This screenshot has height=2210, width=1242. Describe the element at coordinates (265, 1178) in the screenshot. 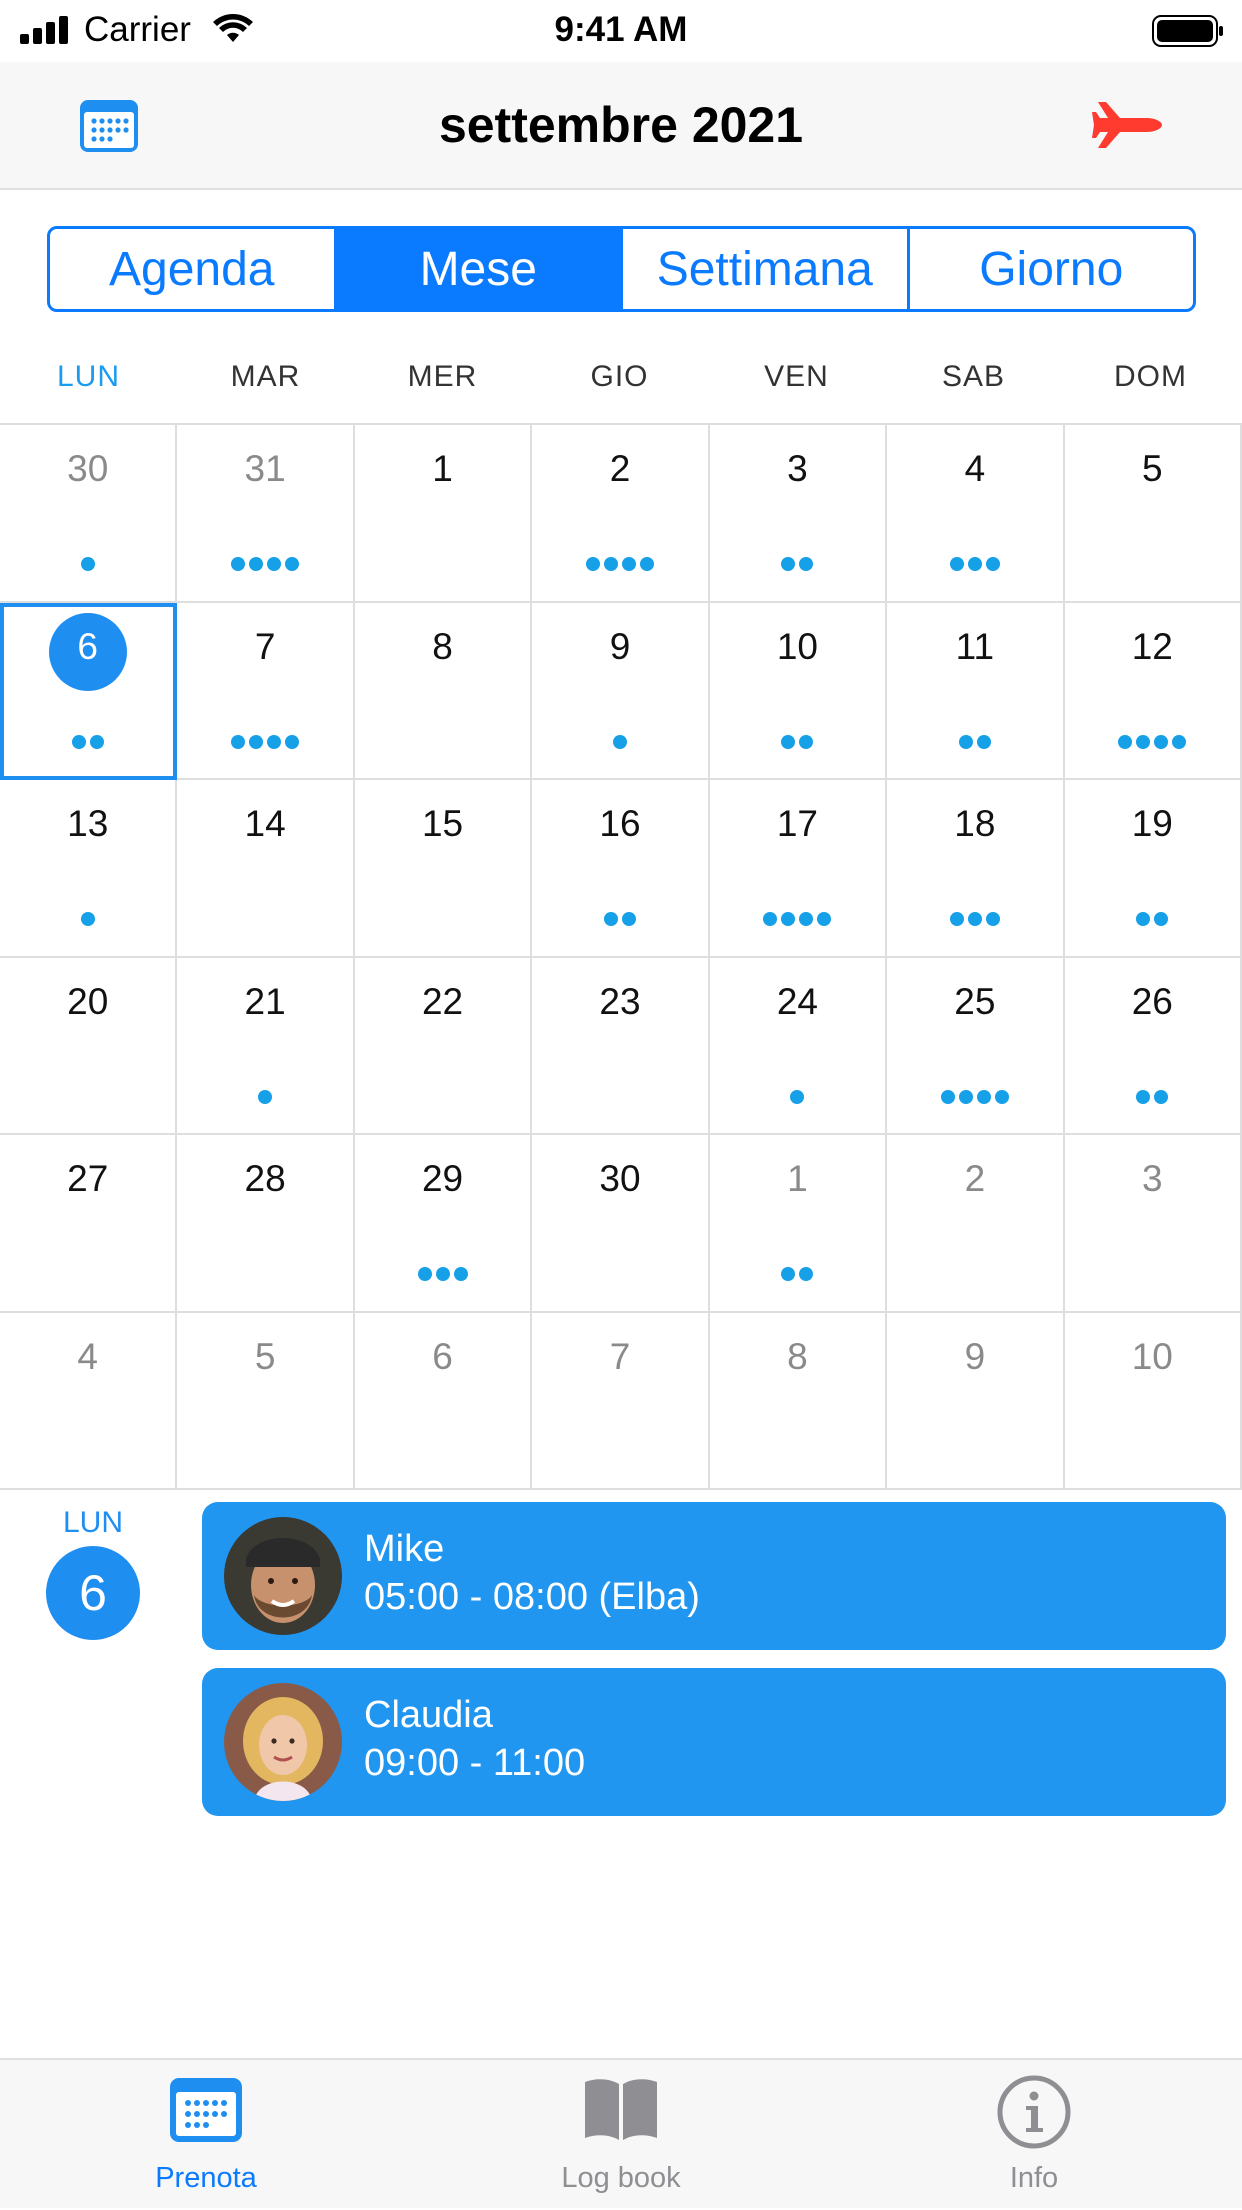

I see `day-number: 28` at that location.